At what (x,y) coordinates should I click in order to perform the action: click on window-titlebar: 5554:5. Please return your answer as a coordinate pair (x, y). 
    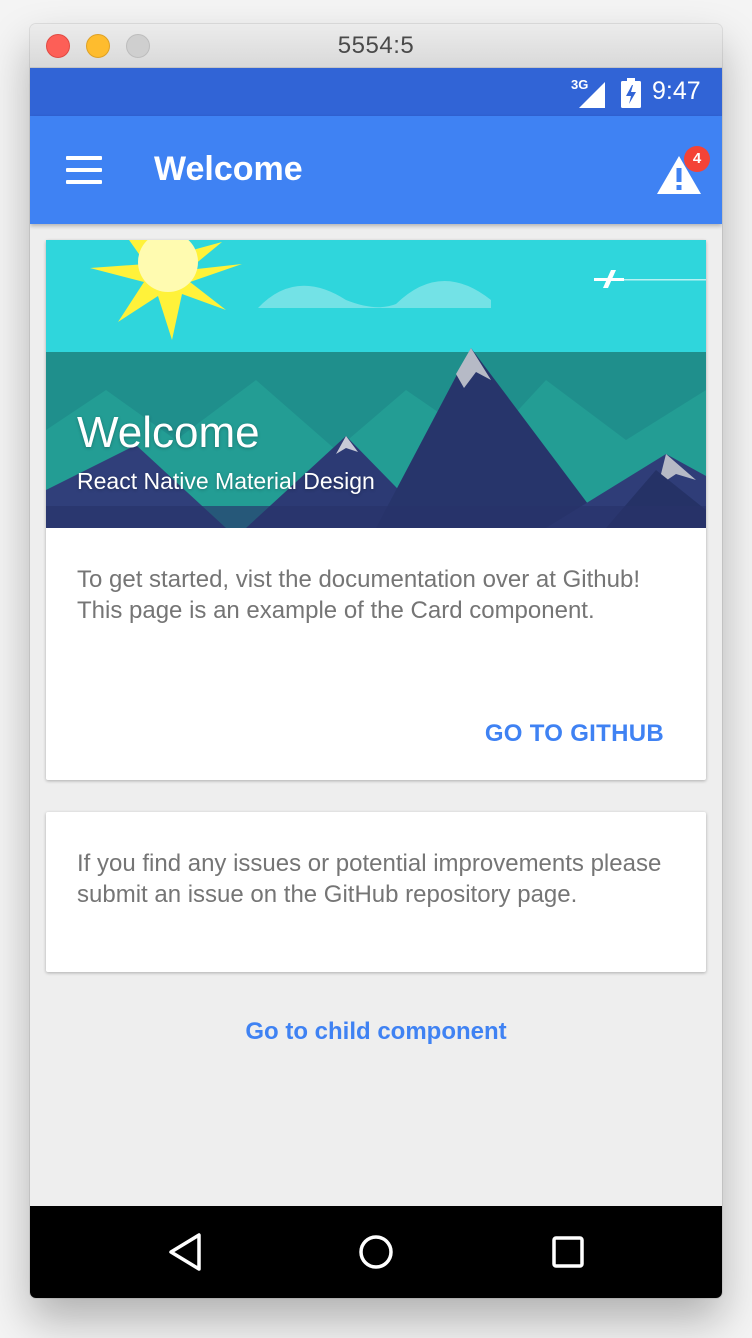
    Looking at the image, I should click on (376, 46).